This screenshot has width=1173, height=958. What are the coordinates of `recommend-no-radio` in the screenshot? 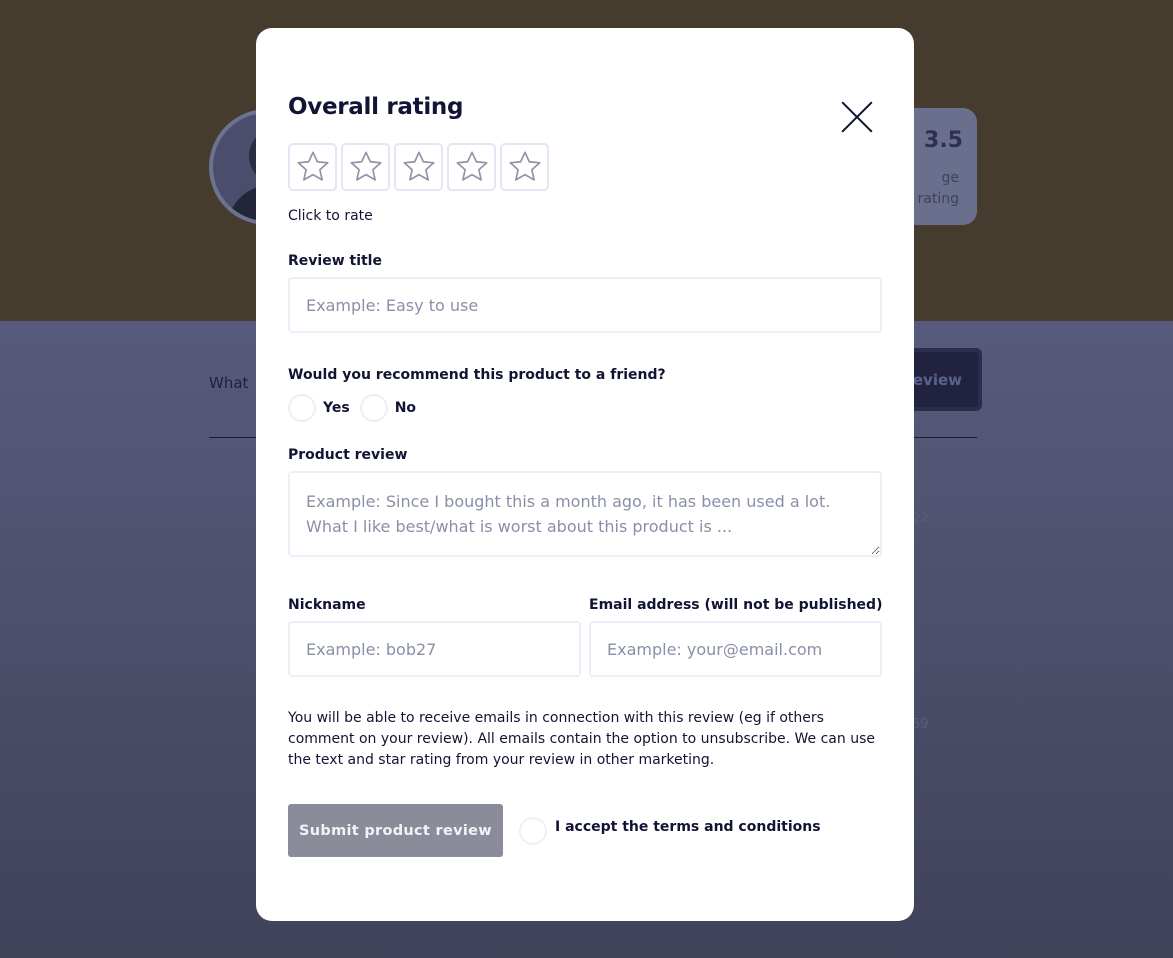 It's located at (373, 408).